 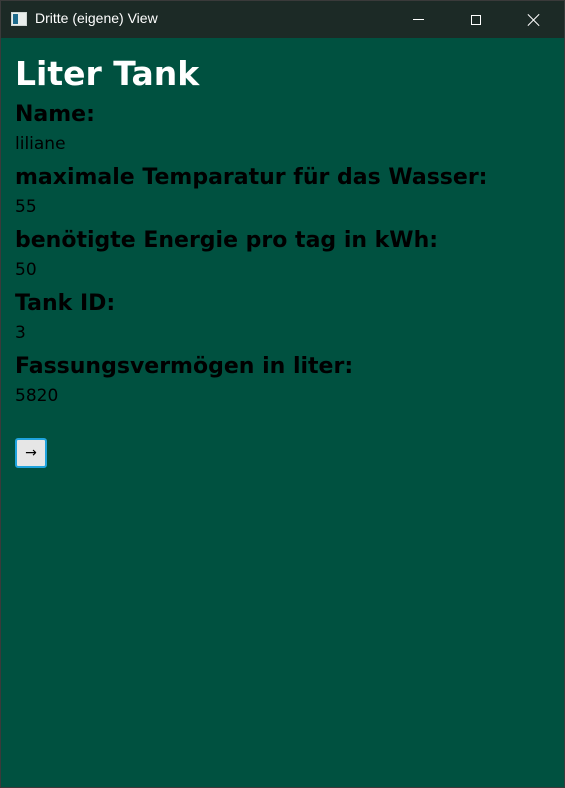 I want to click on capacity-value: 5820, so click(x=37, y=396).